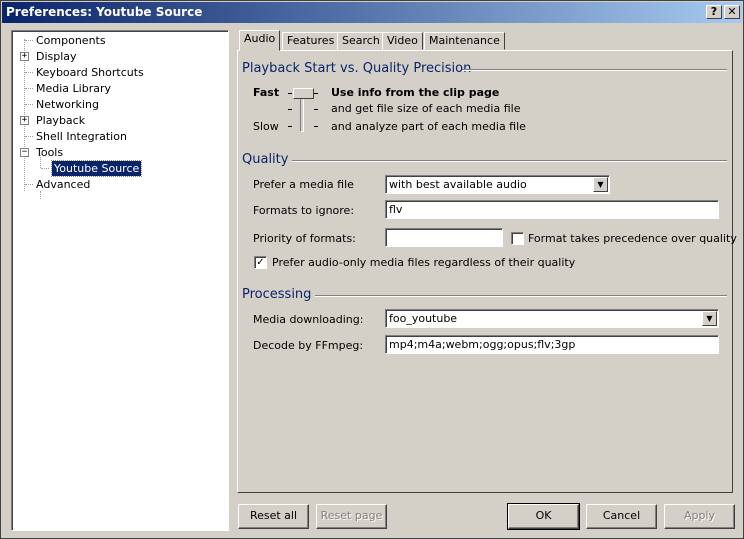  Describe the element at coordinates (699, 516) in the screenshot. I see `apply-button: Apply` at that location.